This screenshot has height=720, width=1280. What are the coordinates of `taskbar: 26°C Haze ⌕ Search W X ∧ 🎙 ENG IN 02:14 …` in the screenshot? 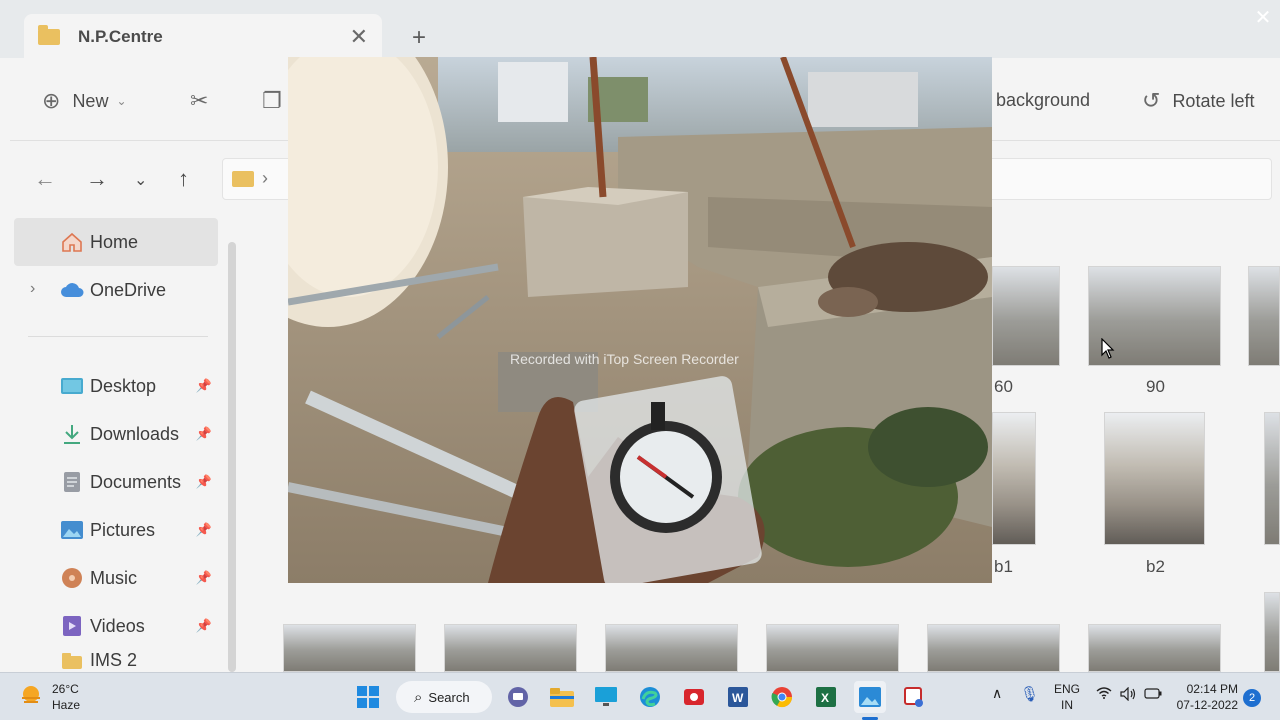 It's located at (640, 696).